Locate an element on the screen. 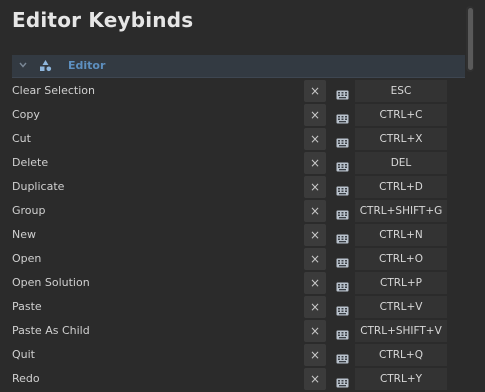  shortcut-field: CTRL+X is located at coordinates (401, 139).